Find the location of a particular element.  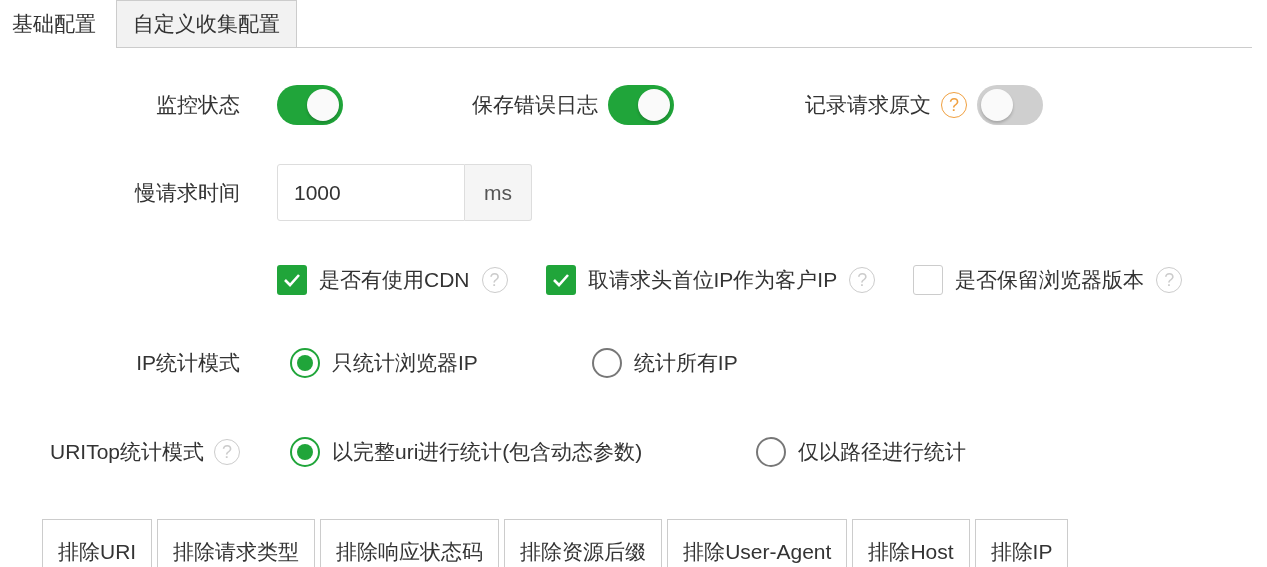

radio-label: 仅以路径进行统计 is located at coordinates (882, 452).